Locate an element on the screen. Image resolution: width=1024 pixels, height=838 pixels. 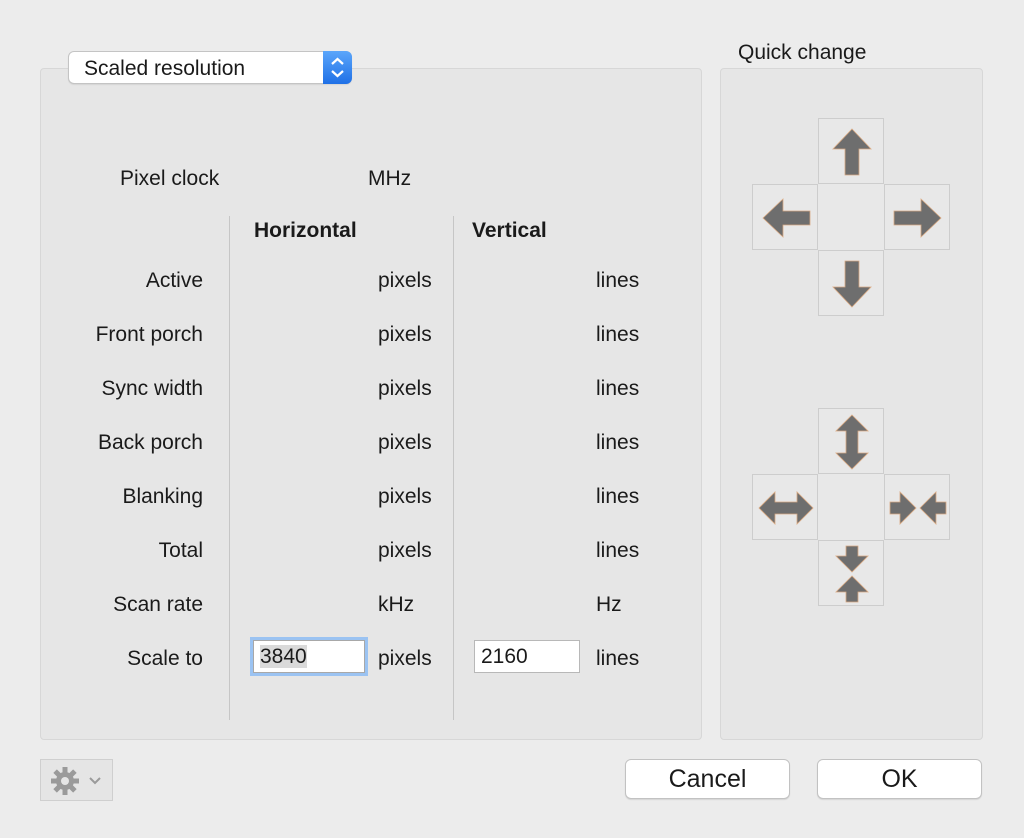
resolution-mode-popup: Scaled resolution is located at coordinates (210, 67).